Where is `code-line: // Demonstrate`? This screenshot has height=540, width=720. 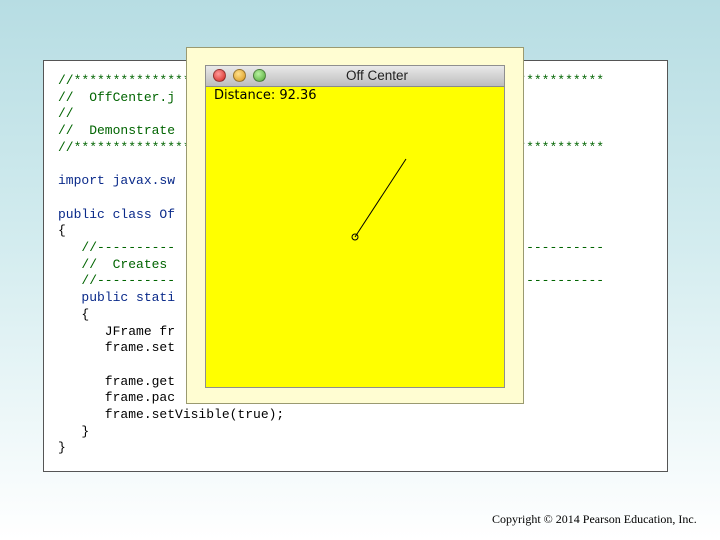 code-line: // Demonstrate is located at coordinates (117, 131).